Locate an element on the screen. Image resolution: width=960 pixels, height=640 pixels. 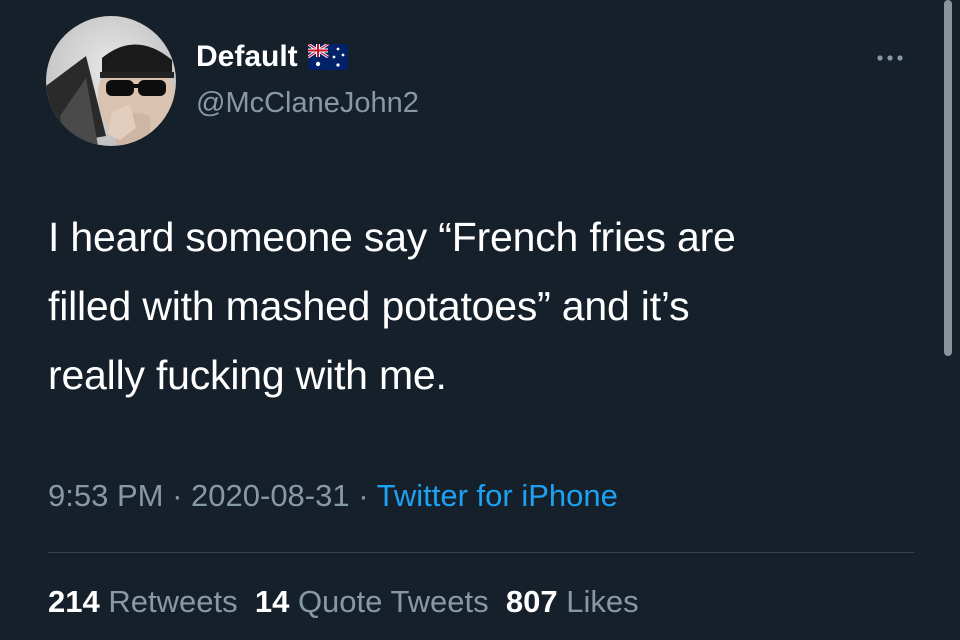
scrollbar is located at coordinates (948, 178).